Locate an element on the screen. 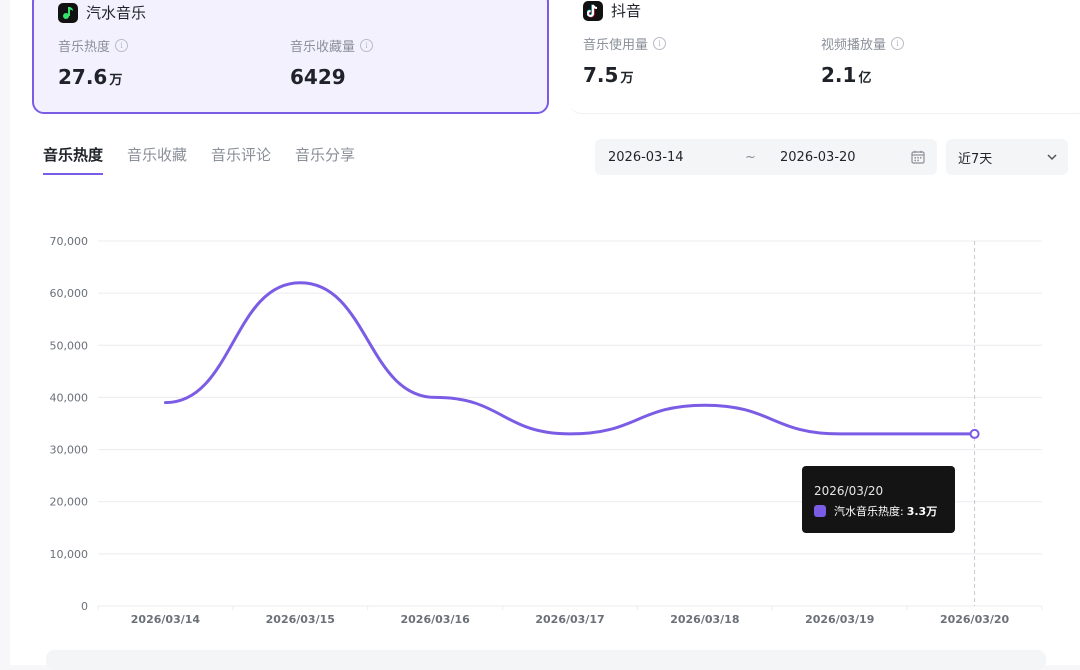  range-select: 近7天 is located at coordinates (1007, 157).